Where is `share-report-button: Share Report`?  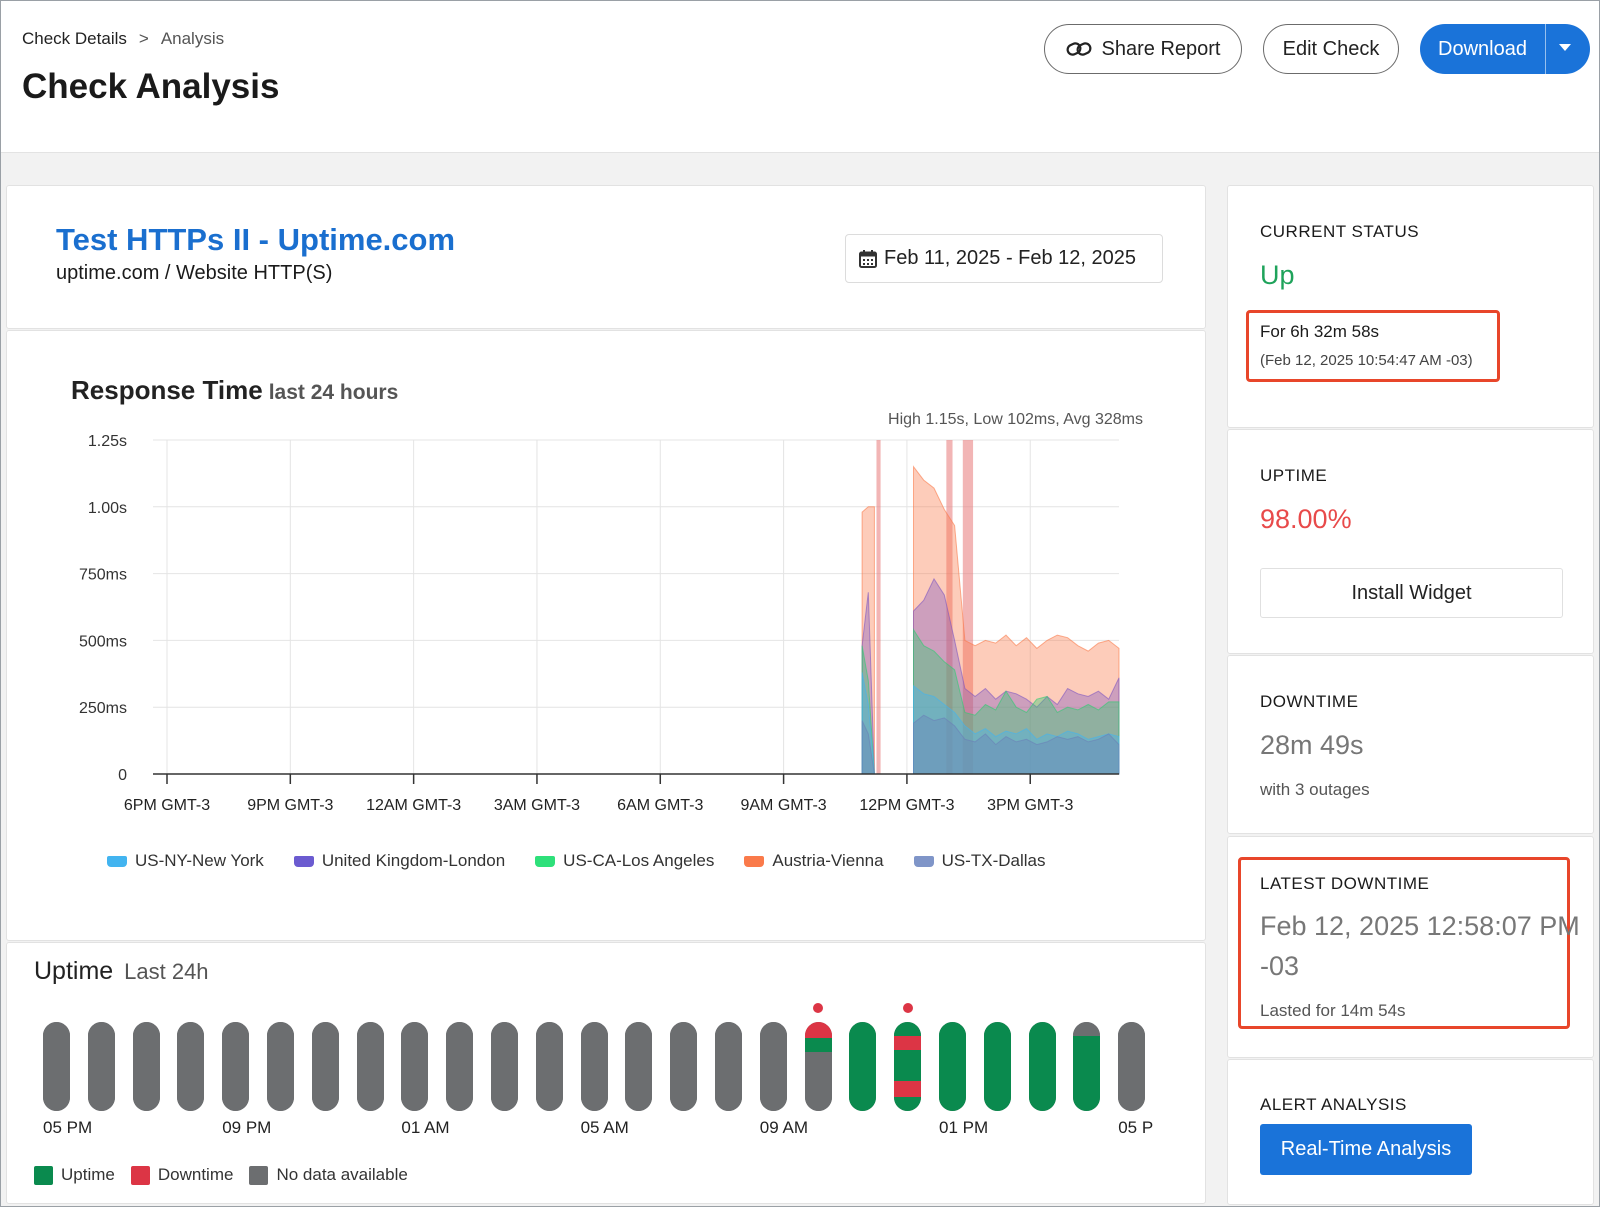
share-report-button: Share Report is located at coordinates (1143, 49).